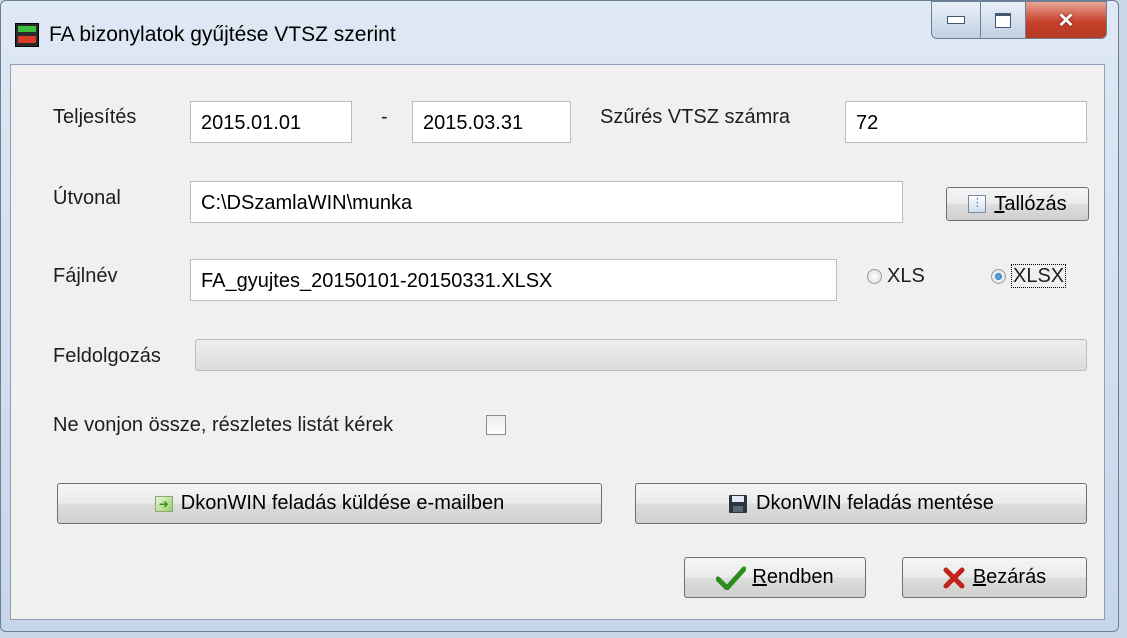  I want to click on check-icon, so click(731, 578).